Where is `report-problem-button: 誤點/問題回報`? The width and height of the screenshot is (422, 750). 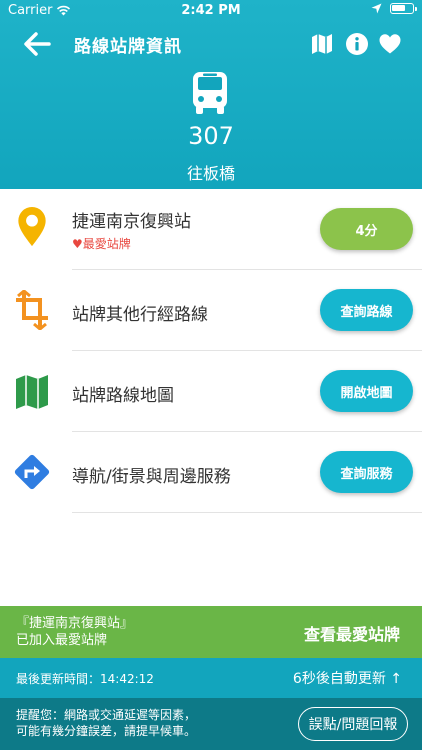 report-problem-button: 誤點/問題回報 is located at coordinates (353, 724).